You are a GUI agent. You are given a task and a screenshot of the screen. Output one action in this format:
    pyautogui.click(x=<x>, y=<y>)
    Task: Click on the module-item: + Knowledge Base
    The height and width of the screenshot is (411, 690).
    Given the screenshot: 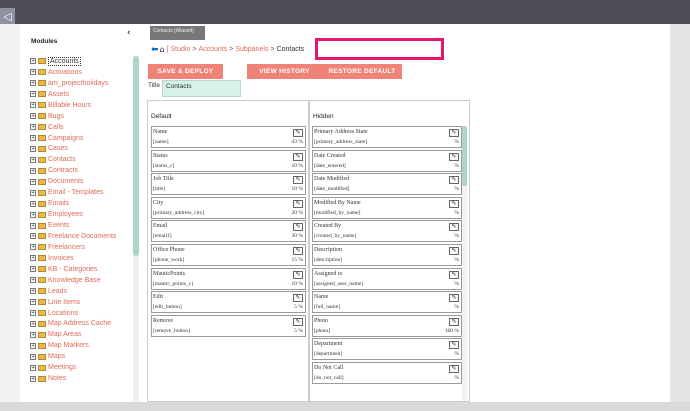 What is the action you would take?
    pyautogui.click(x=82, y=280)
    